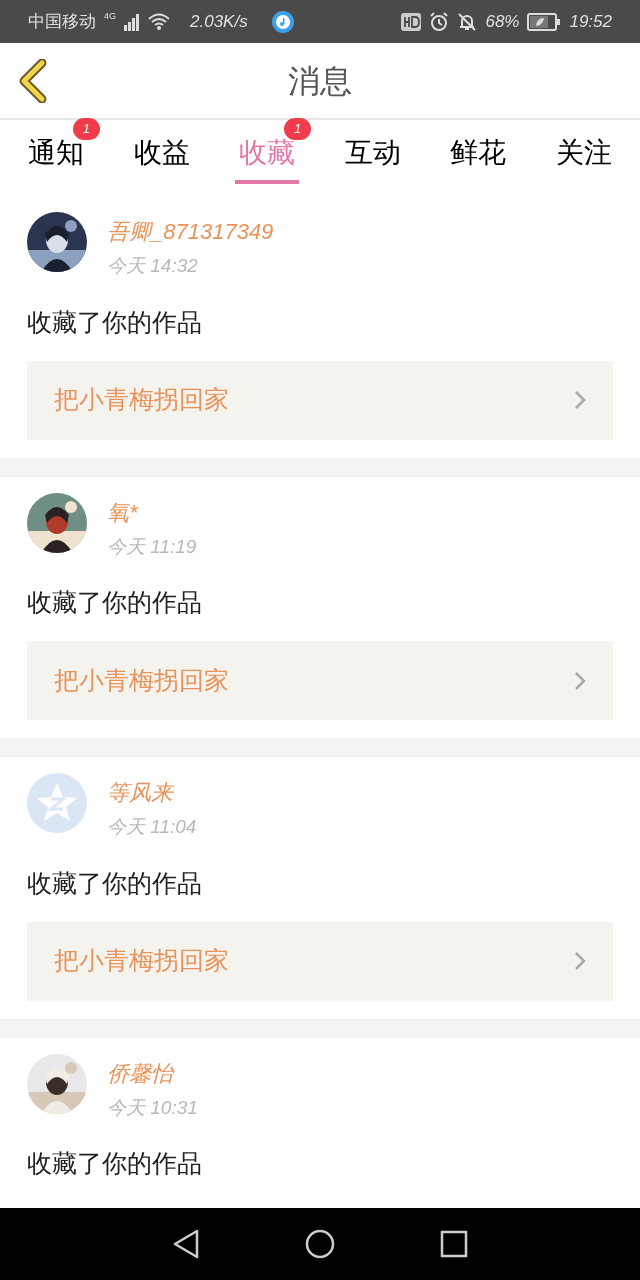 This screenshot has width=640, height=1280. What do you see at coordinates (152, 827) in the screenshot?
I see `timestamp: 今天 11:04` at bounding box center [152, 827].